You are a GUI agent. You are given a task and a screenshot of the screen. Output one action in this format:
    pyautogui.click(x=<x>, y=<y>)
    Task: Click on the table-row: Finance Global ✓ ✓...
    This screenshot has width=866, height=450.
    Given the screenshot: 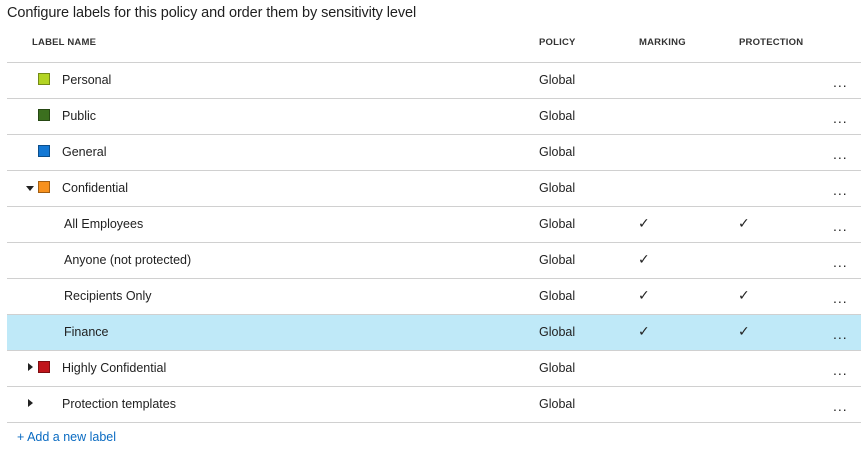 What is the action you would take?
    pyautogui.click(x=434, y=333)
    